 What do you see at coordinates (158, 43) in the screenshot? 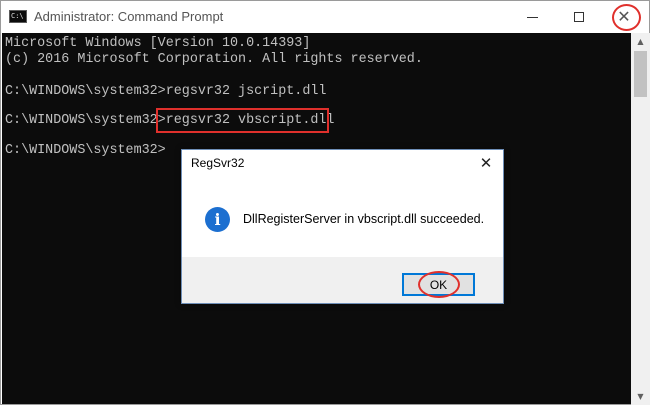
I see `console-line: Microsoft Windows [Version 10.0.14393]` at bounding box center [158, 43].